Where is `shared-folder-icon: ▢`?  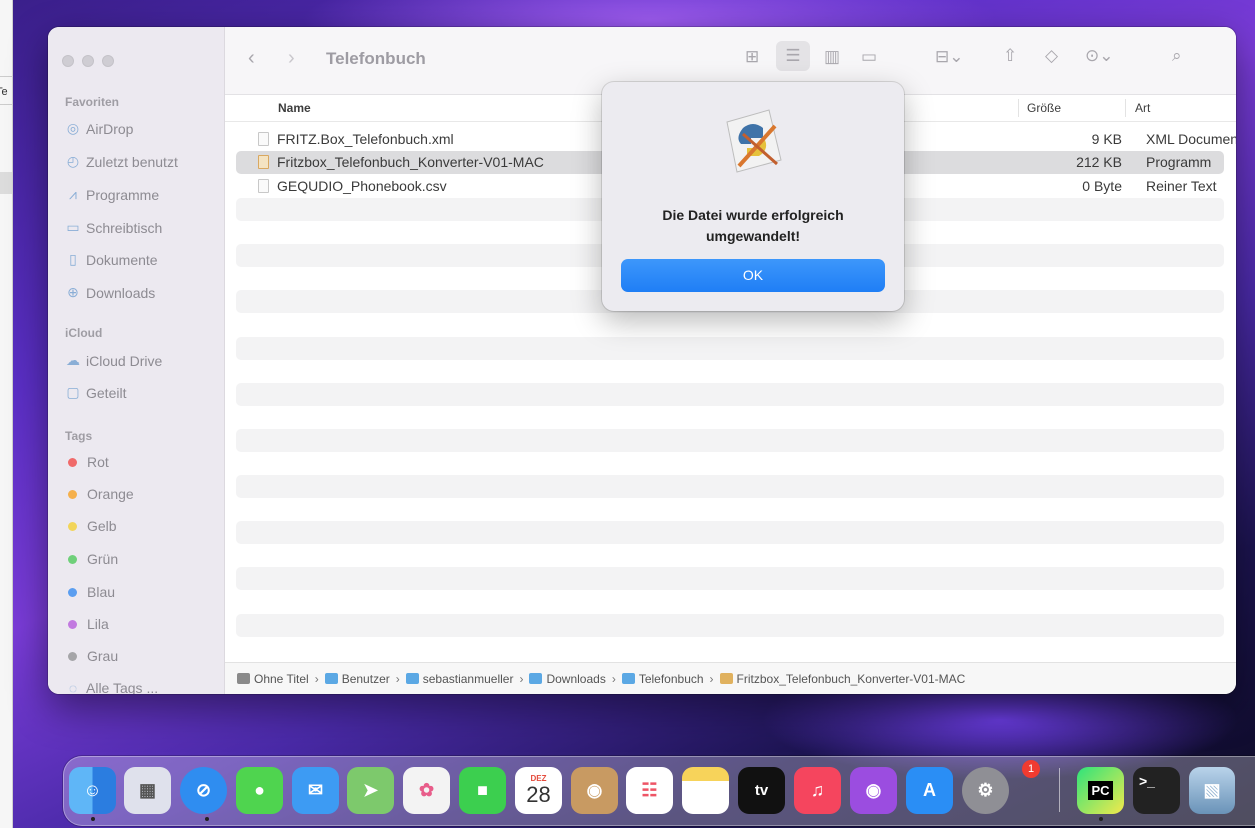 shared-folder-icon: ▢ is located at coordinates (73, 392).